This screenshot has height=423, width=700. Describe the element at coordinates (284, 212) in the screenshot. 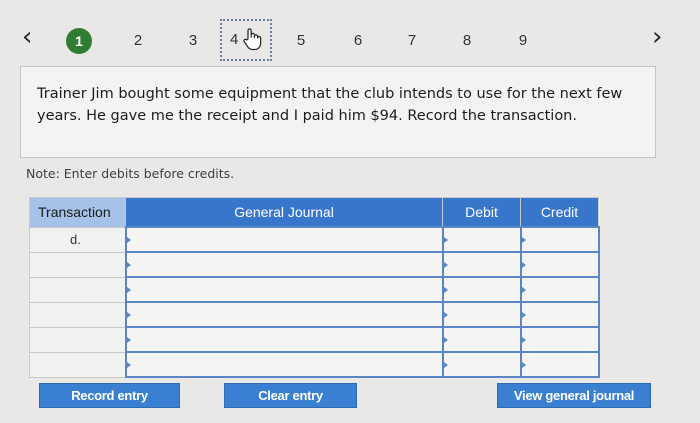

I see `header-general-journal: General Journal` at that location.